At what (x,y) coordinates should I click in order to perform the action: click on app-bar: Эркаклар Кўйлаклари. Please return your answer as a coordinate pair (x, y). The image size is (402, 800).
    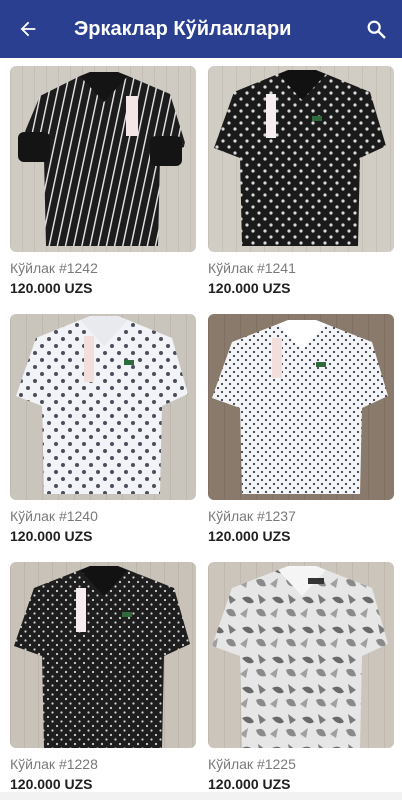
    Looking at the image, I should click on (201, 29).